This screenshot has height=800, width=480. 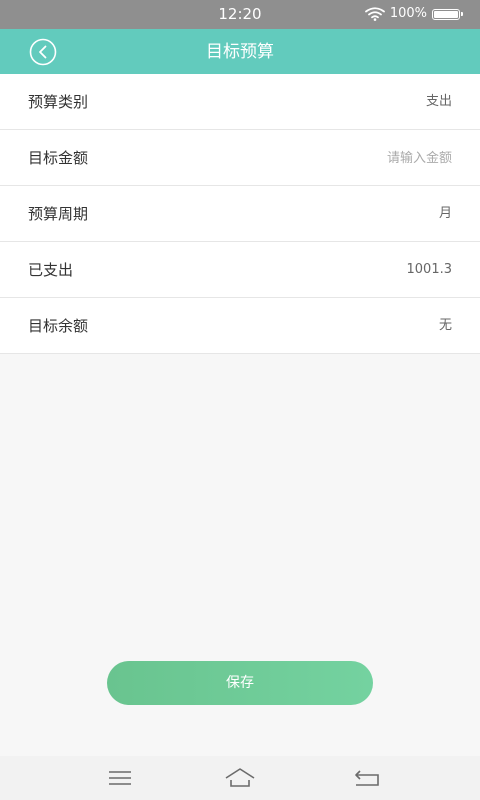 What do you see at coordinates (51, 270) in the screenshot?
I see `spent-label: 已支出` at bounding box center [51, 270].